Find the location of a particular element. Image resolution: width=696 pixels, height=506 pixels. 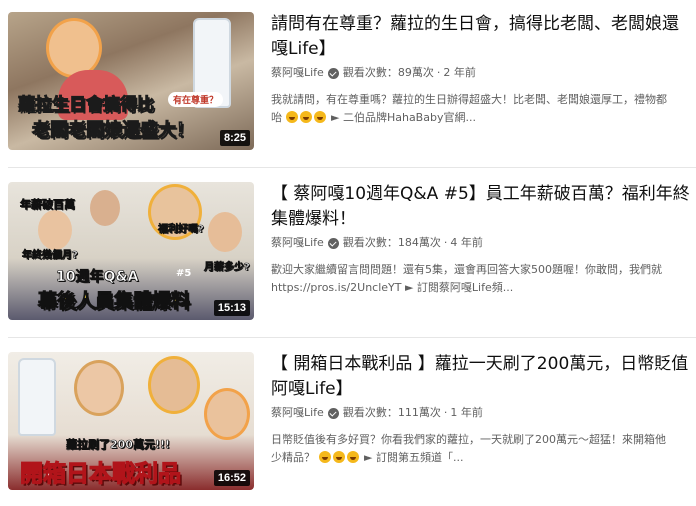

video-thumbnail: 有在尊重？ 蘿拉生日會搞得比 老闆老闆娘還盛大！ 8:25 is located at coordinates (131, 81).